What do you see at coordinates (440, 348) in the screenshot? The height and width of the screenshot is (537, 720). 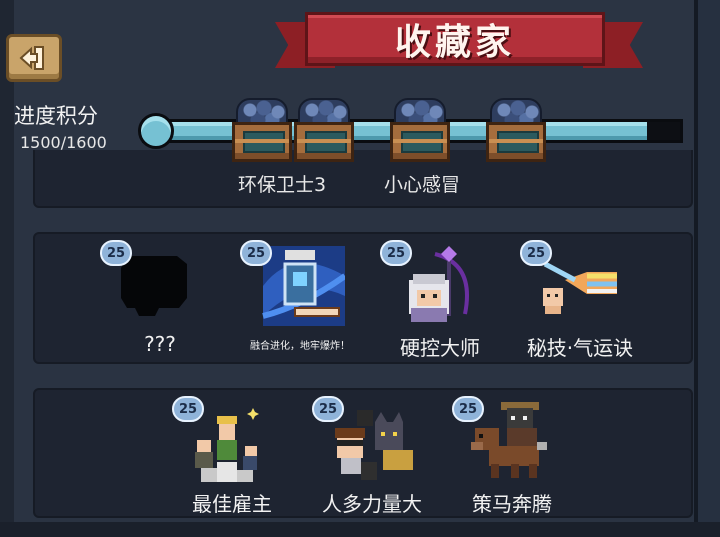 I see `achievement-name: 硬控大师` at bounding box center [440, 348].